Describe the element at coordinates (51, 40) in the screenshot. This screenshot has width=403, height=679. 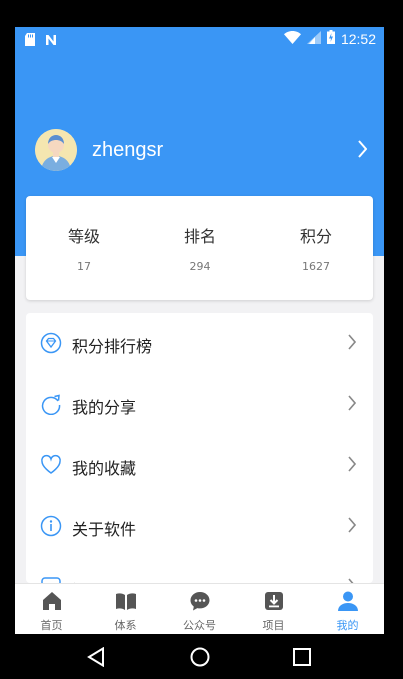
I see `n-notification-icon` at that location.